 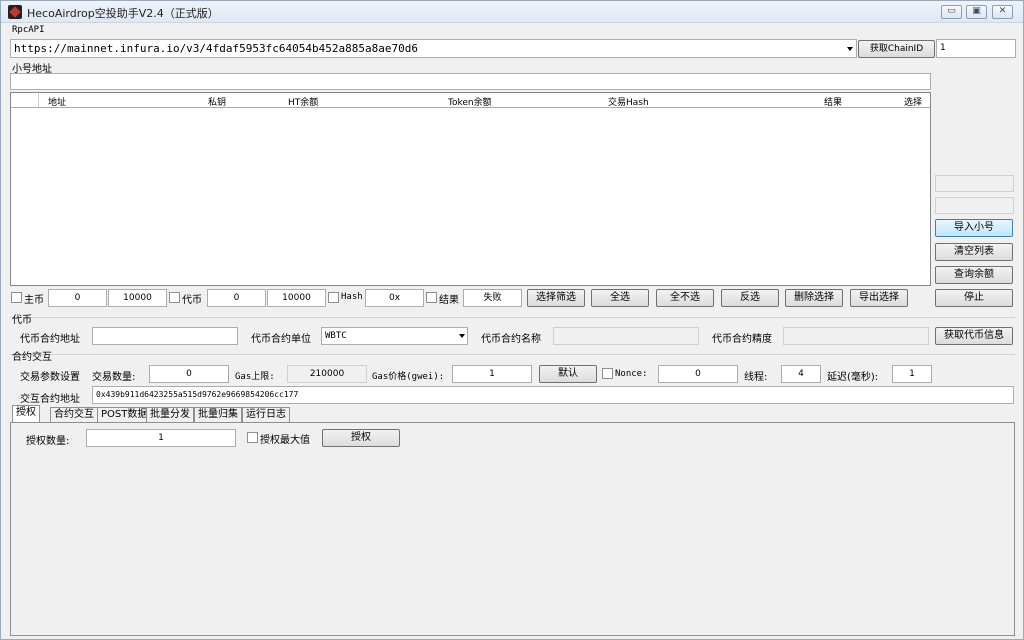 I want to click on approve-qty-label: 授权数量:, so click(x=48, y=441).